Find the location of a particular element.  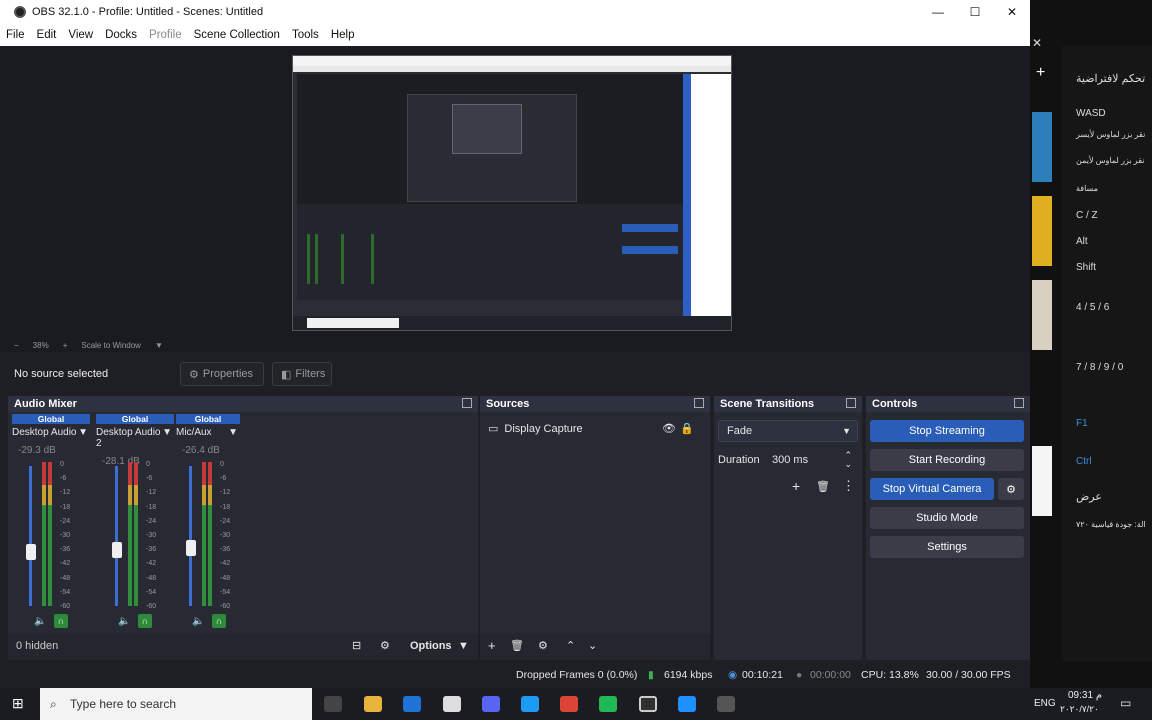

tick-label: -24 is located at coordinates (151, 521).